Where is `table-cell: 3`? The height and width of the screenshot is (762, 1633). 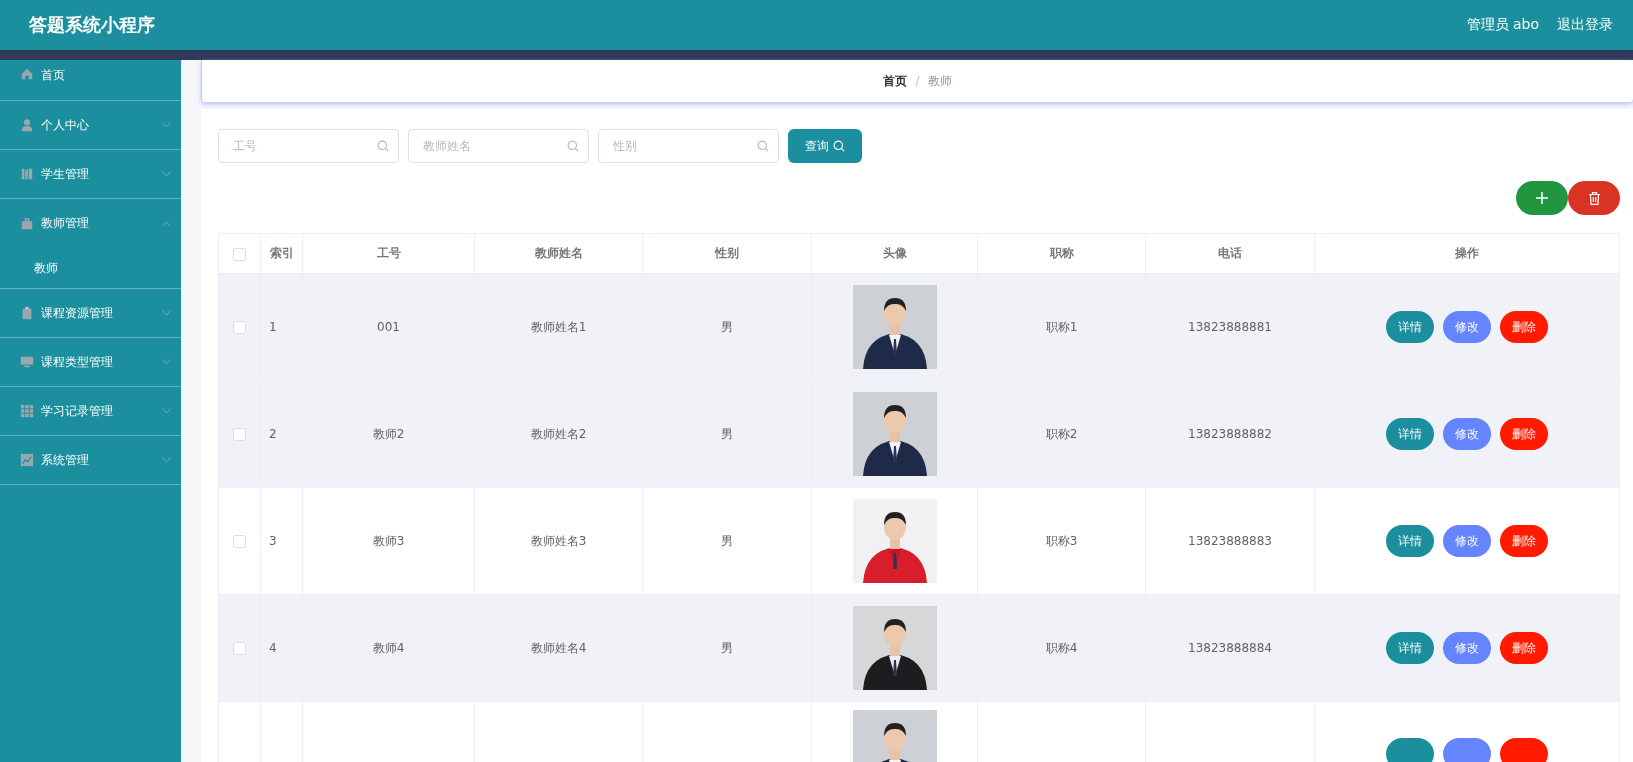 table-cell: 3 is located at coordinates (281, 541).